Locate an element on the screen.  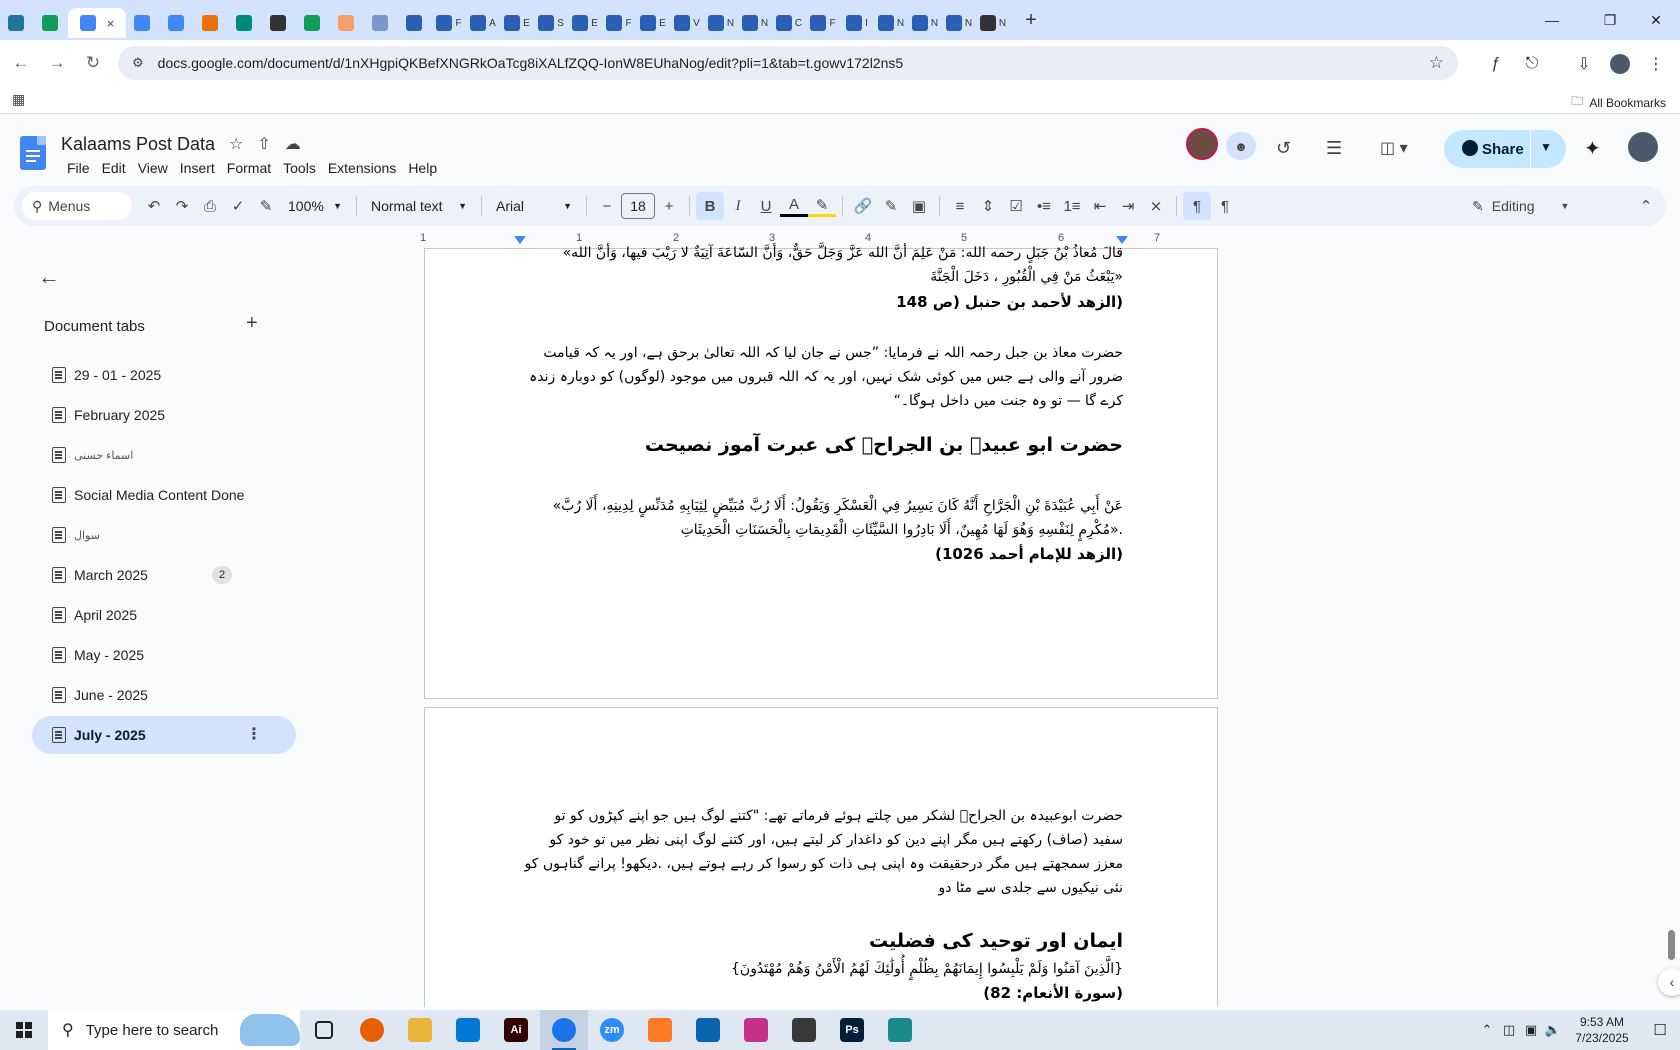
document-tab-item: May - 2025 is located at coordinates (164, 655).